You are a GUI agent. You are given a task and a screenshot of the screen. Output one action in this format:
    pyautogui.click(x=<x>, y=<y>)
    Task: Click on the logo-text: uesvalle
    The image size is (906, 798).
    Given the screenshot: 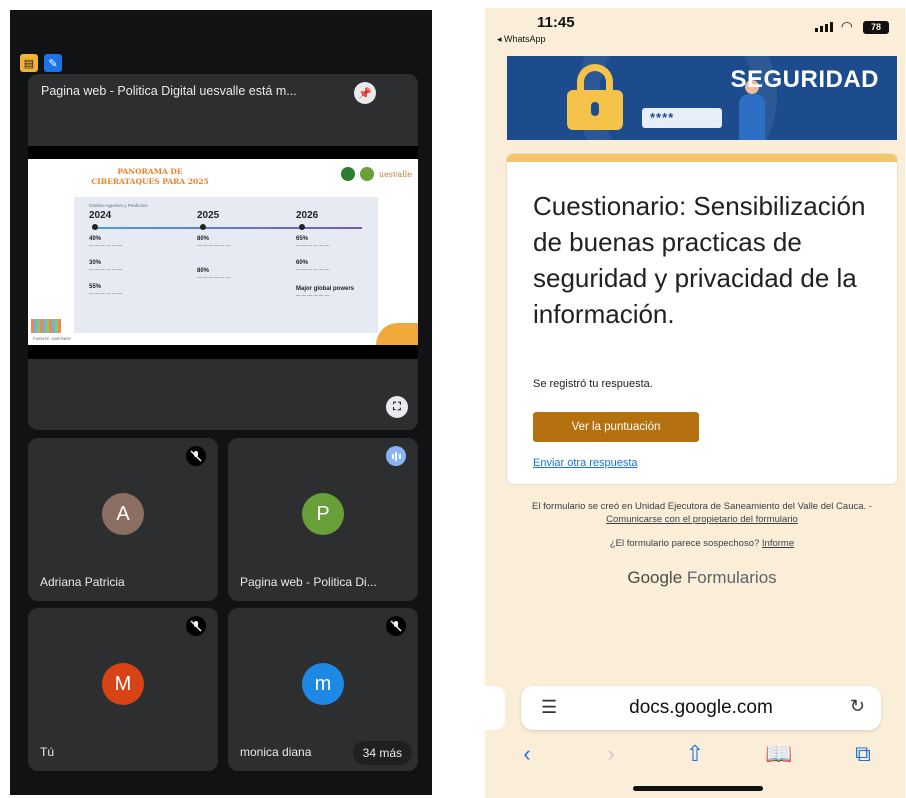 What is the action you would take?
    pyautogui.click(x=395, y=174)
    